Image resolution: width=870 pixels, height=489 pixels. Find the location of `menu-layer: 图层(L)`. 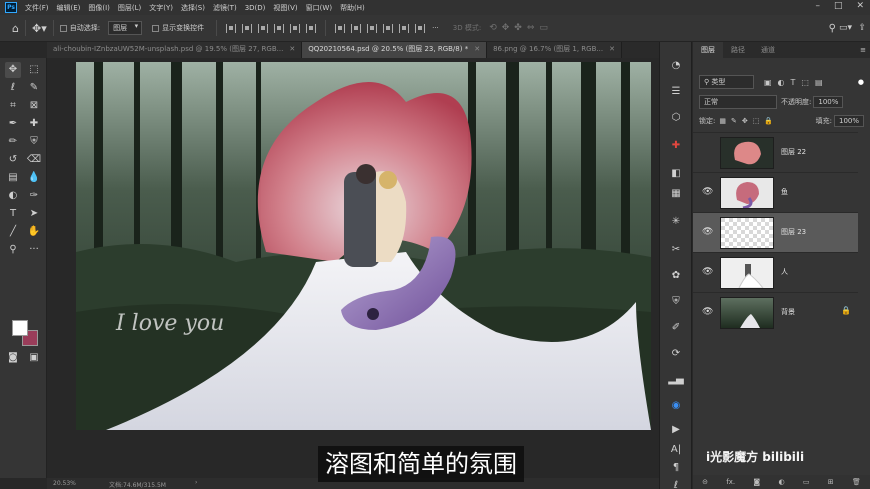

menu-layer: 图层(L) is located at coordinates (129, 8).